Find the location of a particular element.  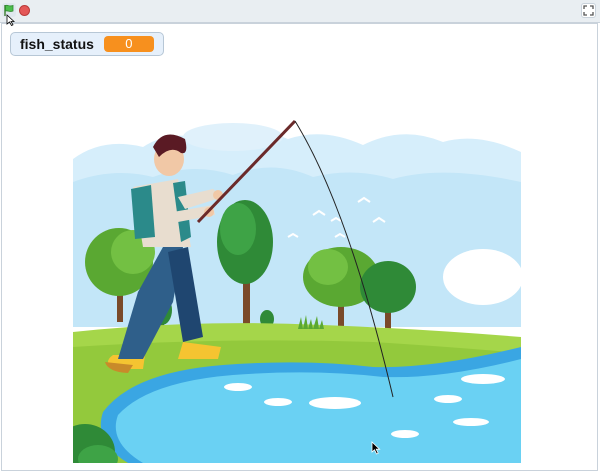

fullscreen-button is located at coordinates (588, 10).